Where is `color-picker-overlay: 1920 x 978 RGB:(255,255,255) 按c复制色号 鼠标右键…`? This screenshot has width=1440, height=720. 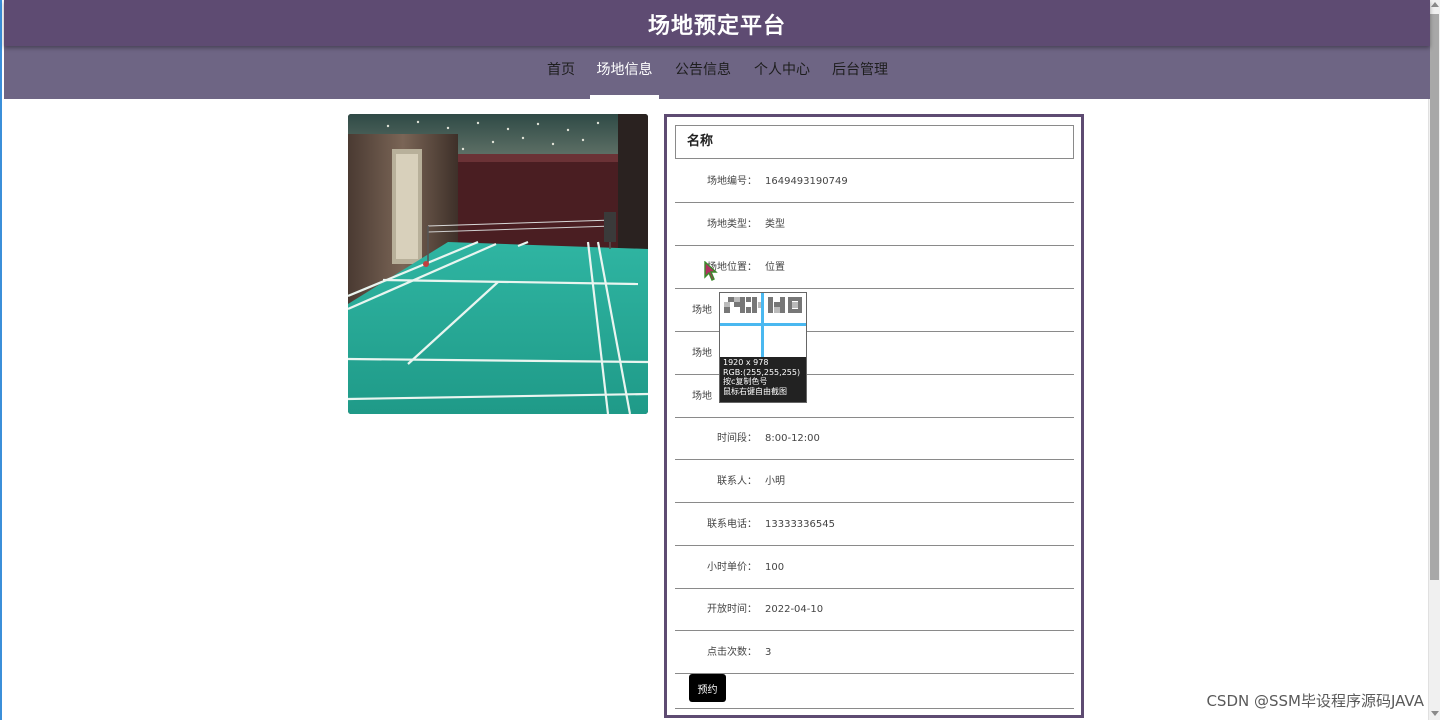 color-picker-overlay: 1920 x 978 RGB:(255,255,255) 按c复制色号 鼠标右键… is located at coordinates (763, 347).